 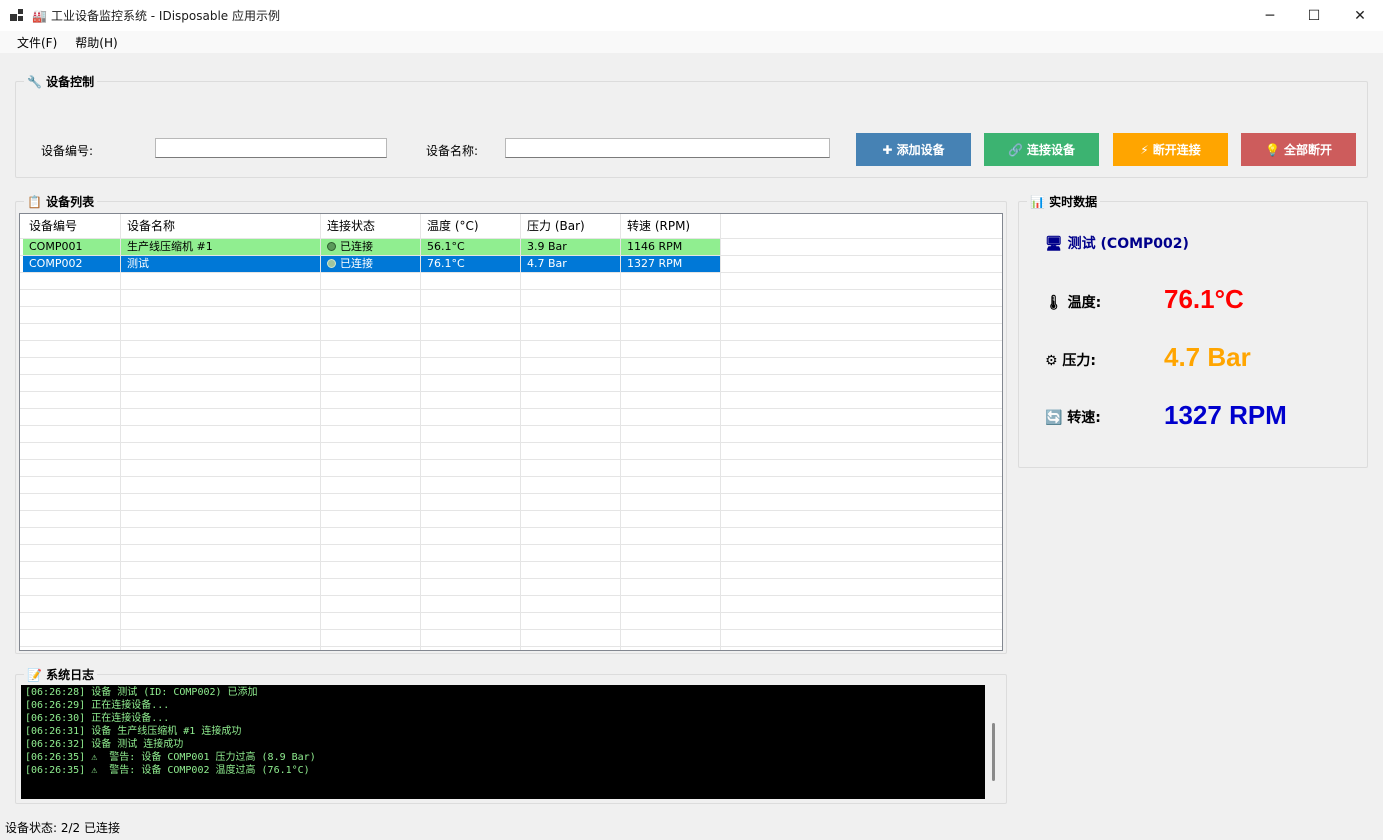 What do you see at coordinates (37, 42) in the screenshot?
I see `menu-file: 文件(F)` at bounding box center [37, 42].